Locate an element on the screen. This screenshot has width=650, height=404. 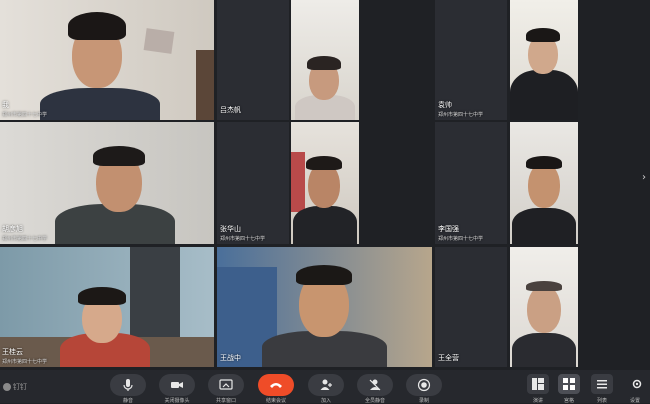
participant-name: 李国强 is located at coordinates (448, 229).